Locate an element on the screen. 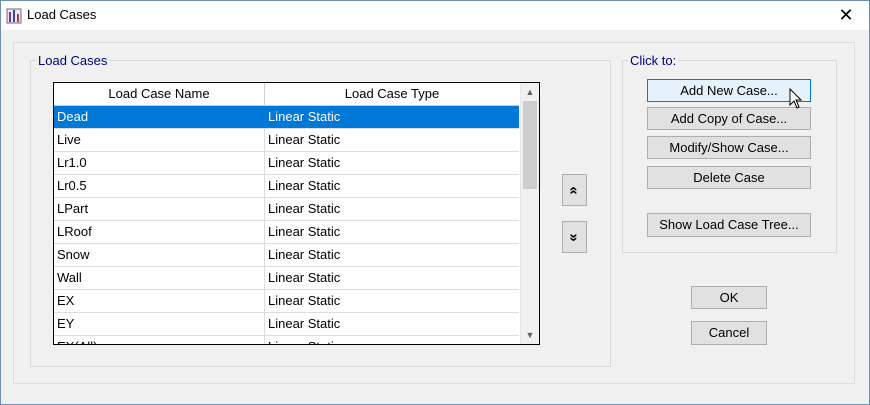 The height and width of the screenshot is (405, 870). app-icon is located at coordinates (14, 16).